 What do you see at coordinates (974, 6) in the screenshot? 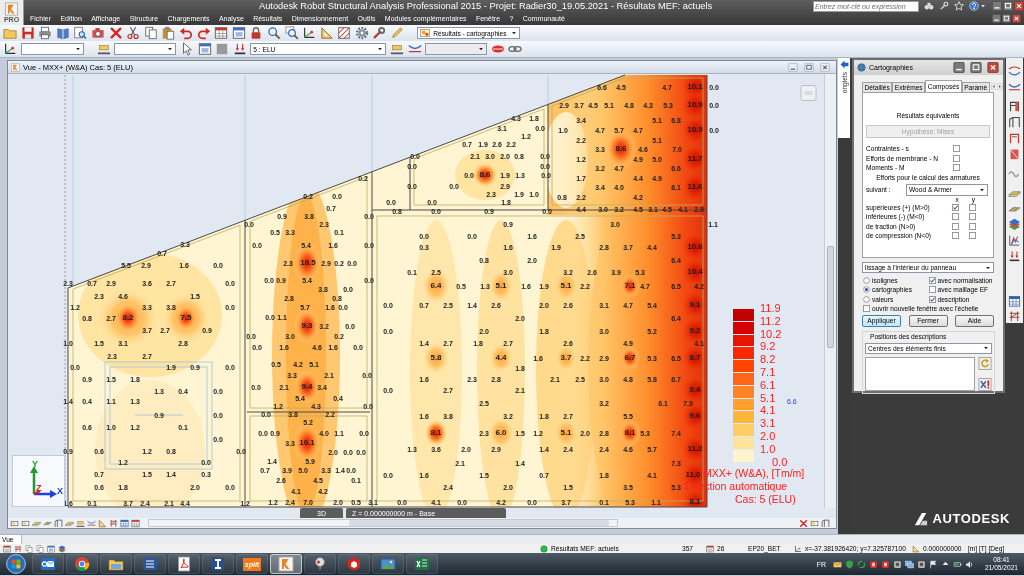
I see `help-icon` at bounding box center [974, 6].